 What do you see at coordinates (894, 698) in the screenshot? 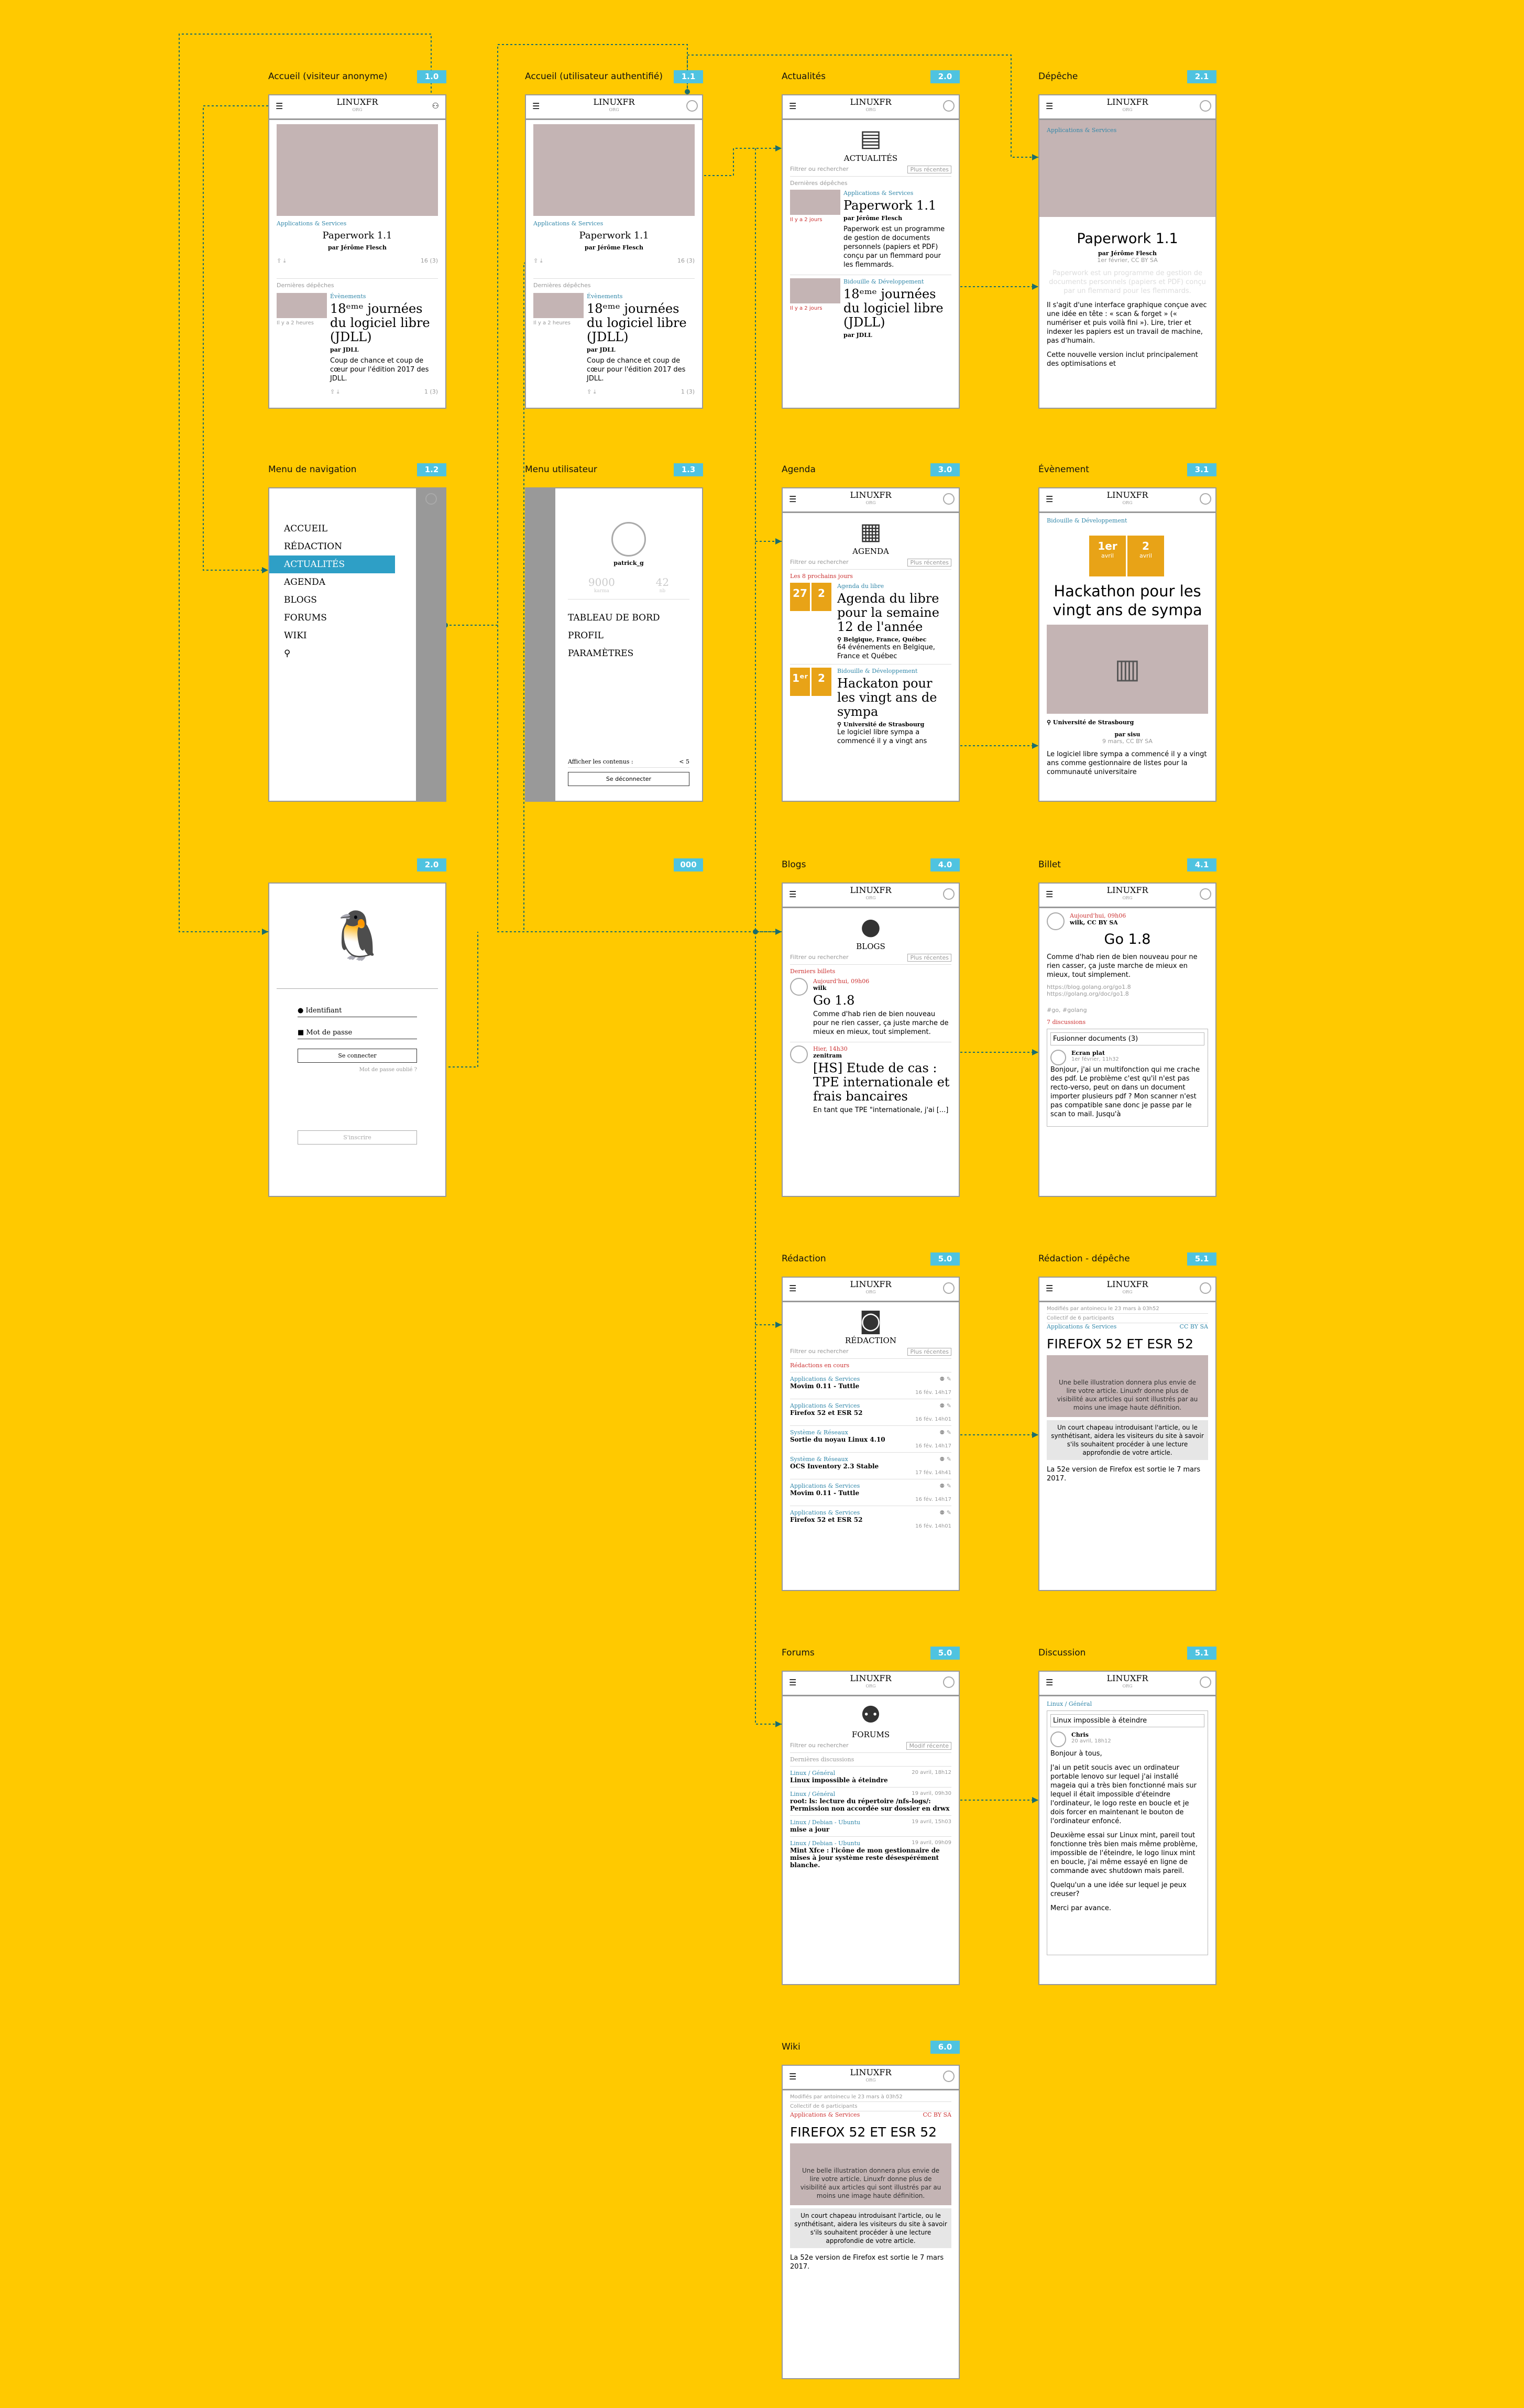
I see `event-title: Hackaton pour les vingt ans de sympa` at bounding box center [894, 698].